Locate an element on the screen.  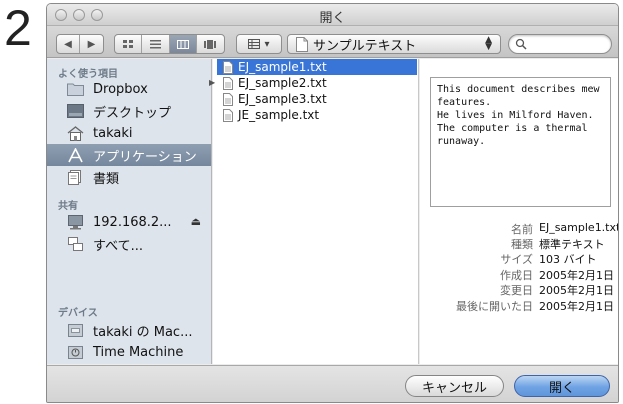
location-popup: サンプルテキスト ▲ ▼ is located at coordinates (394, 44).